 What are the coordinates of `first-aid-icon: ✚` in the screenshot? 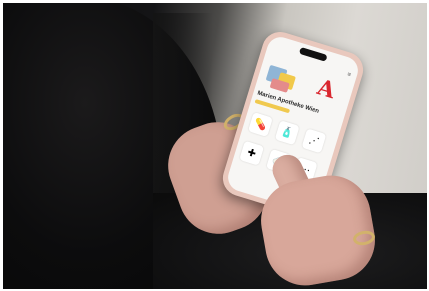 It's located at (252, 153).